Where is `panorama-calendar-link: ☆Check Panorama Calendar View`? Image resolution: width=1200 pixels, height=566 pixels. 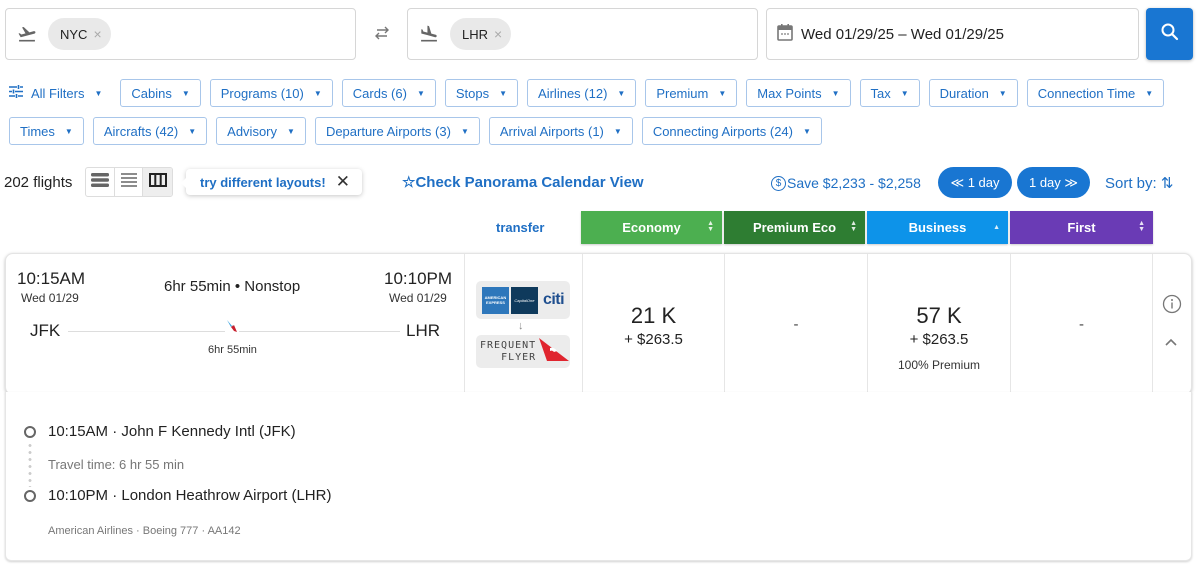 panorama-calendar-link: ☆Check Panorama Calendar View is located at coordinates (523, 182).